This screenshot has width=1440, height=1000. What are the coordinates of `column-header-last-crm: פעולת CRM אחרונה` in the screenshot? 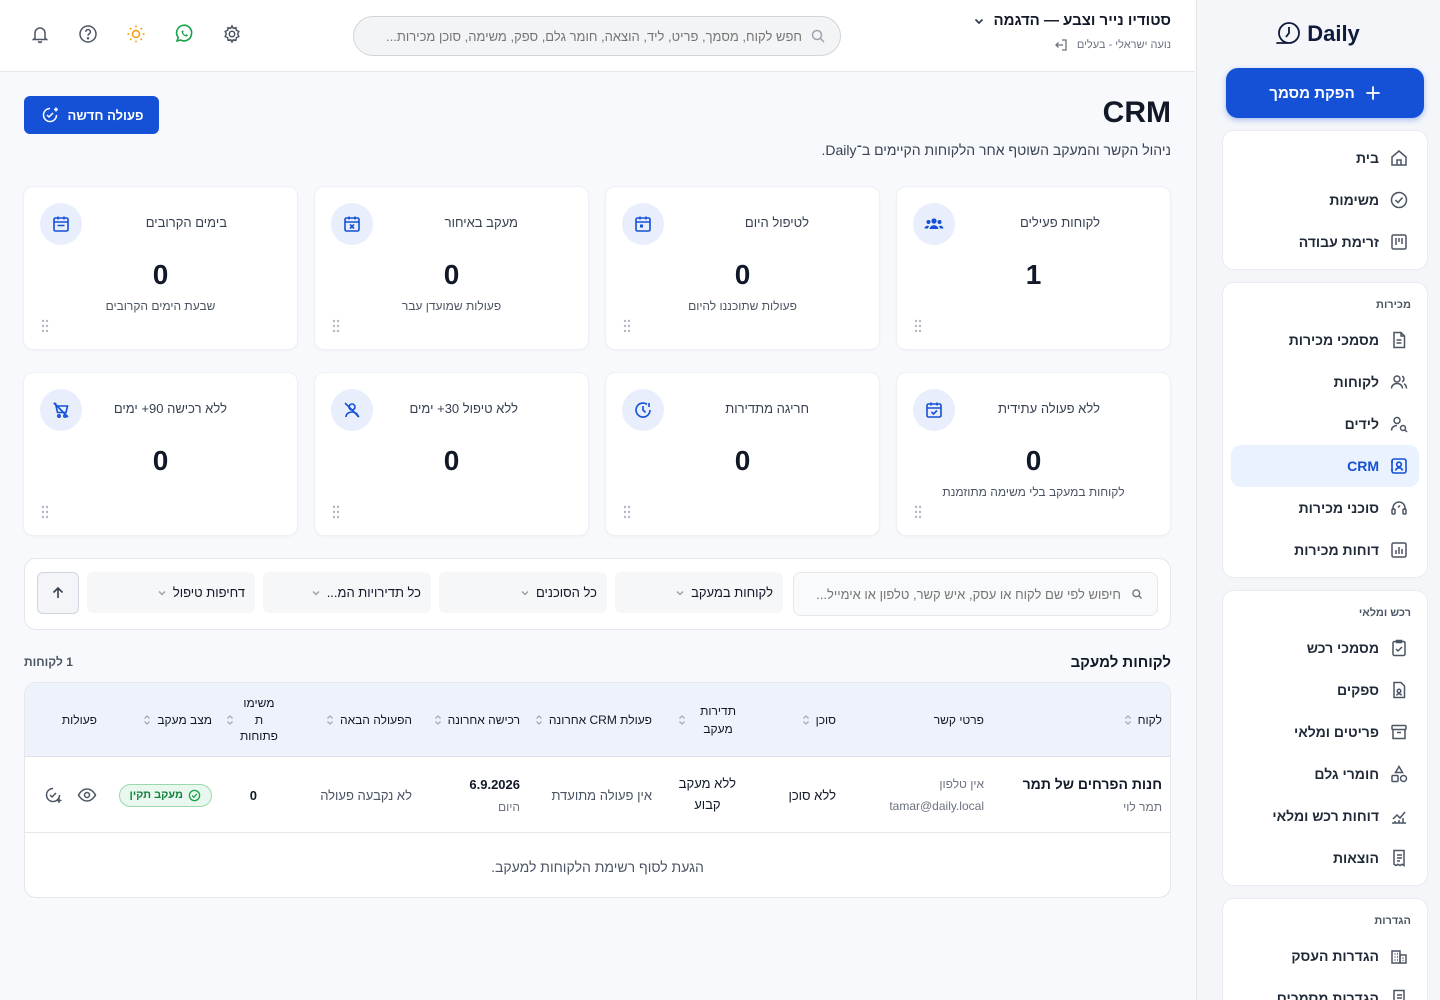 It's located at (593, 720).